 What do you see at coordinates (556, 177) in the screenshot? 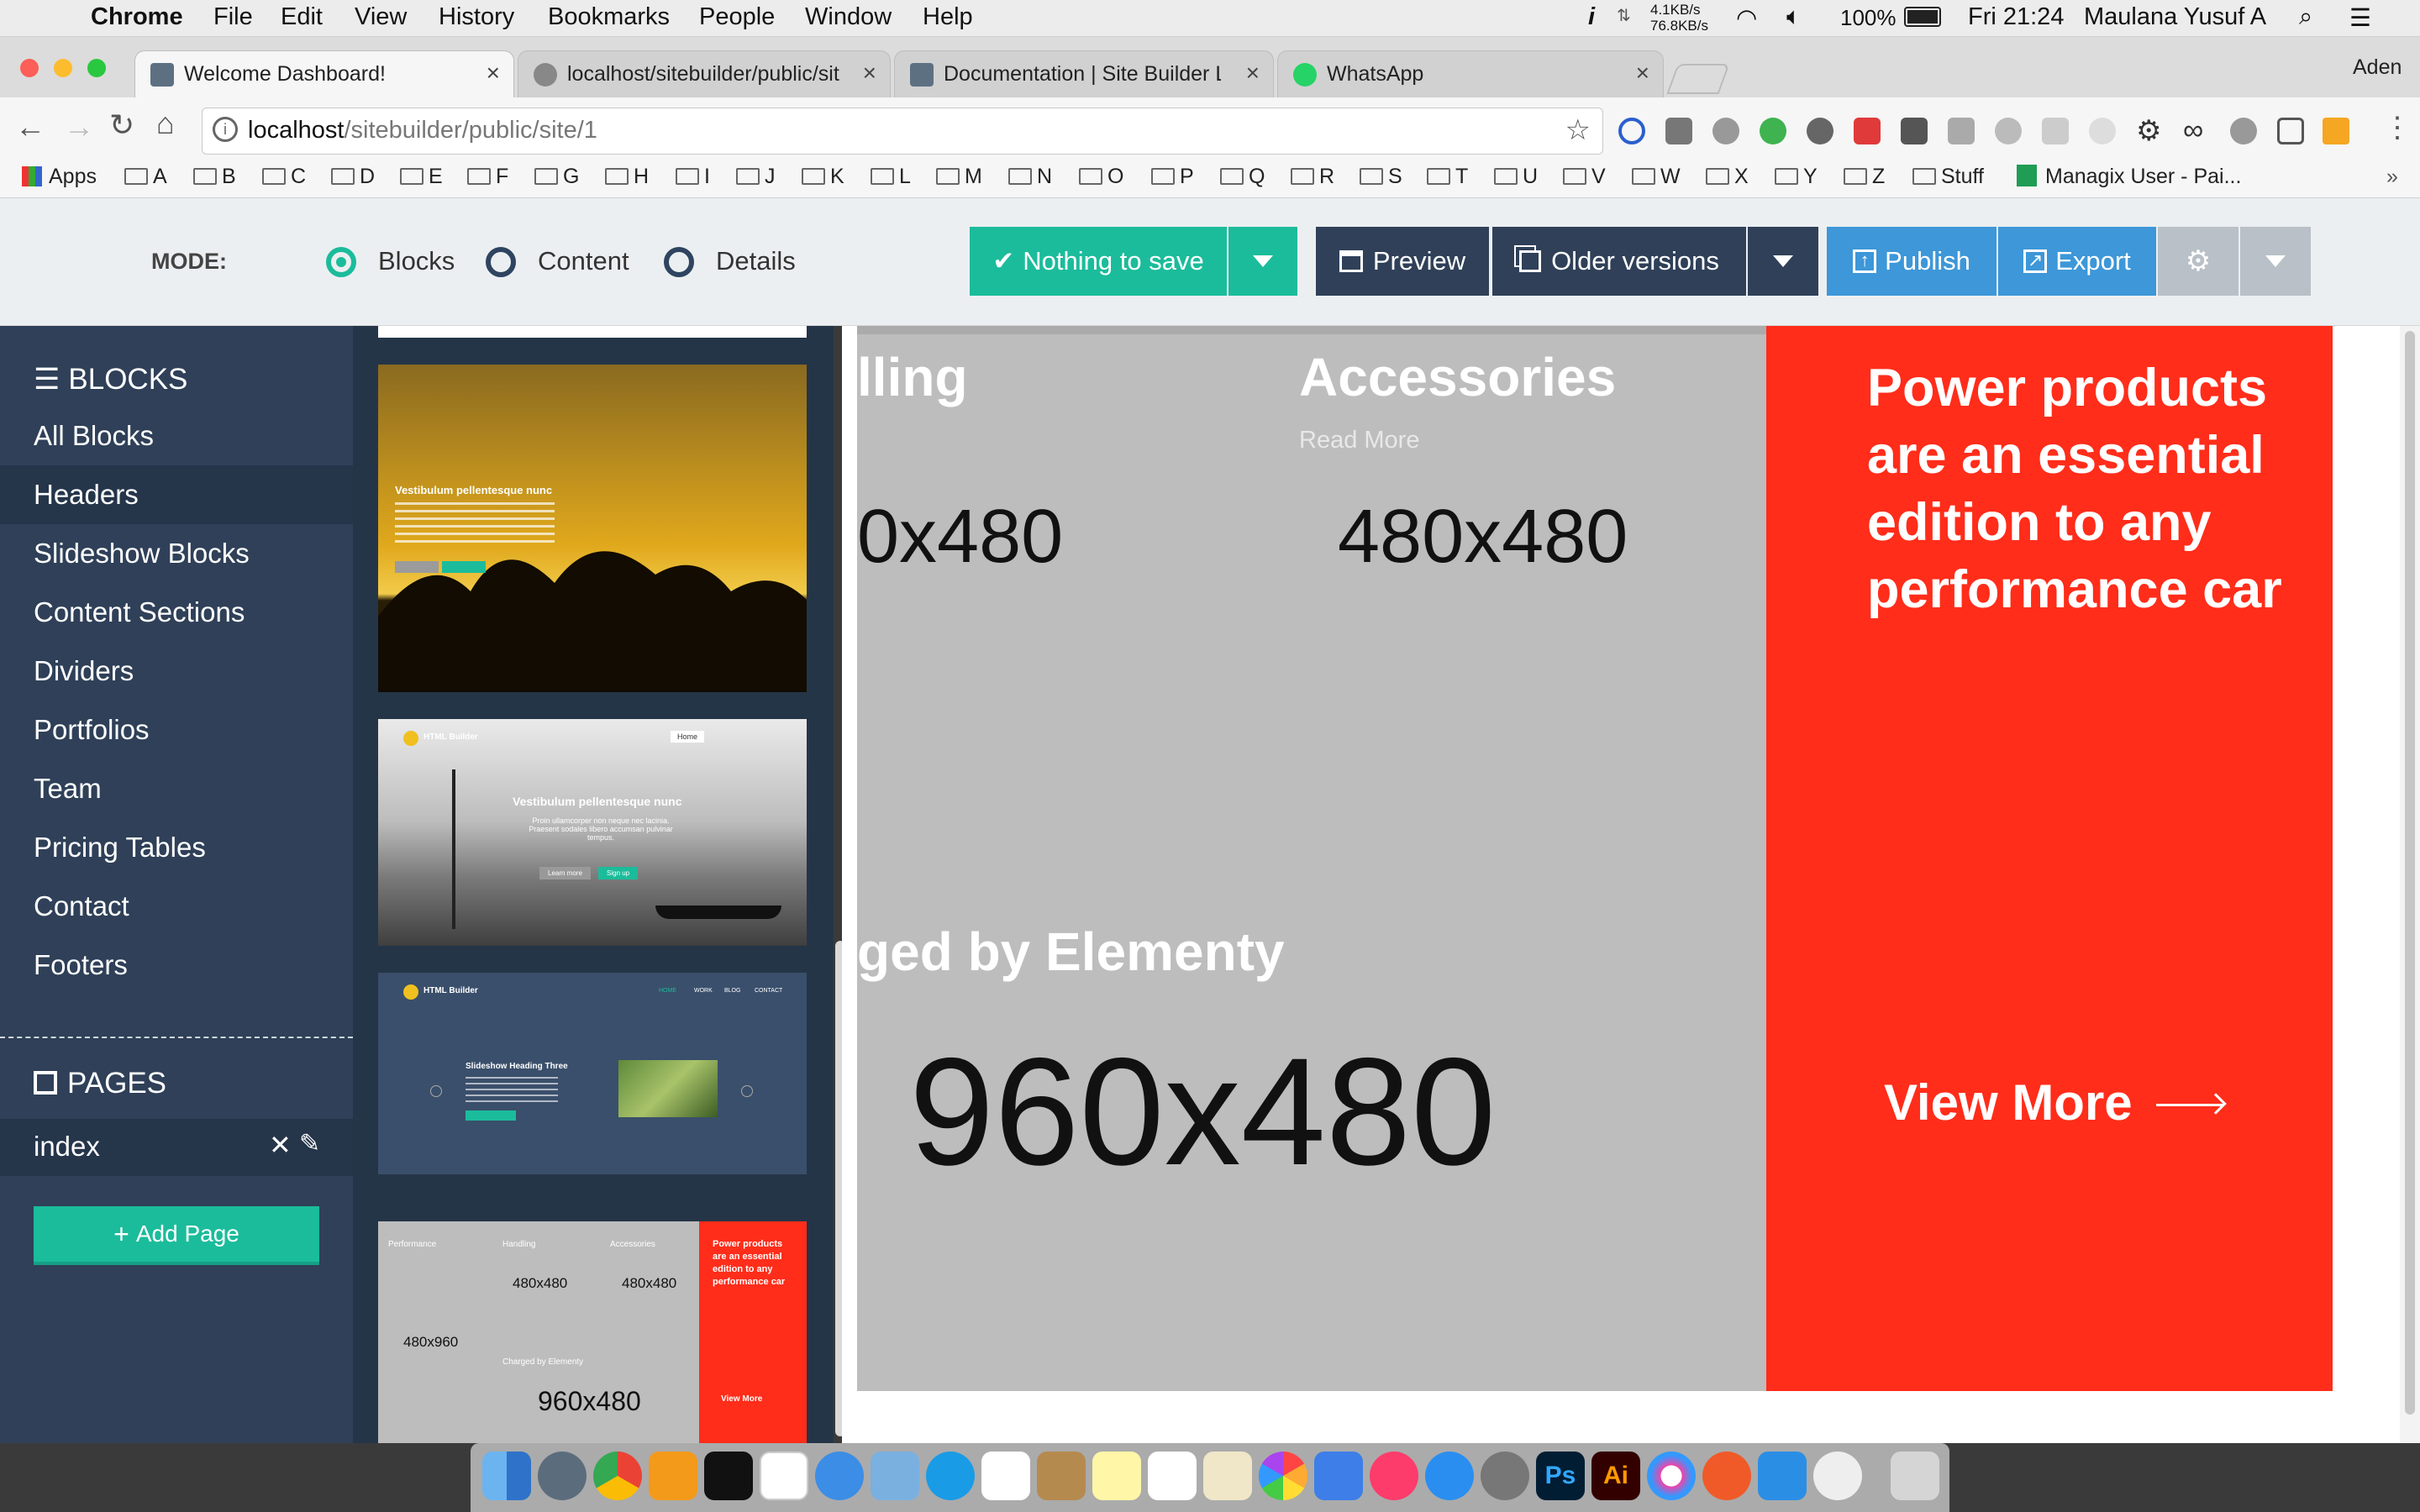
I see `bookmark-folder-g: G` at bounding box center [556, 177].